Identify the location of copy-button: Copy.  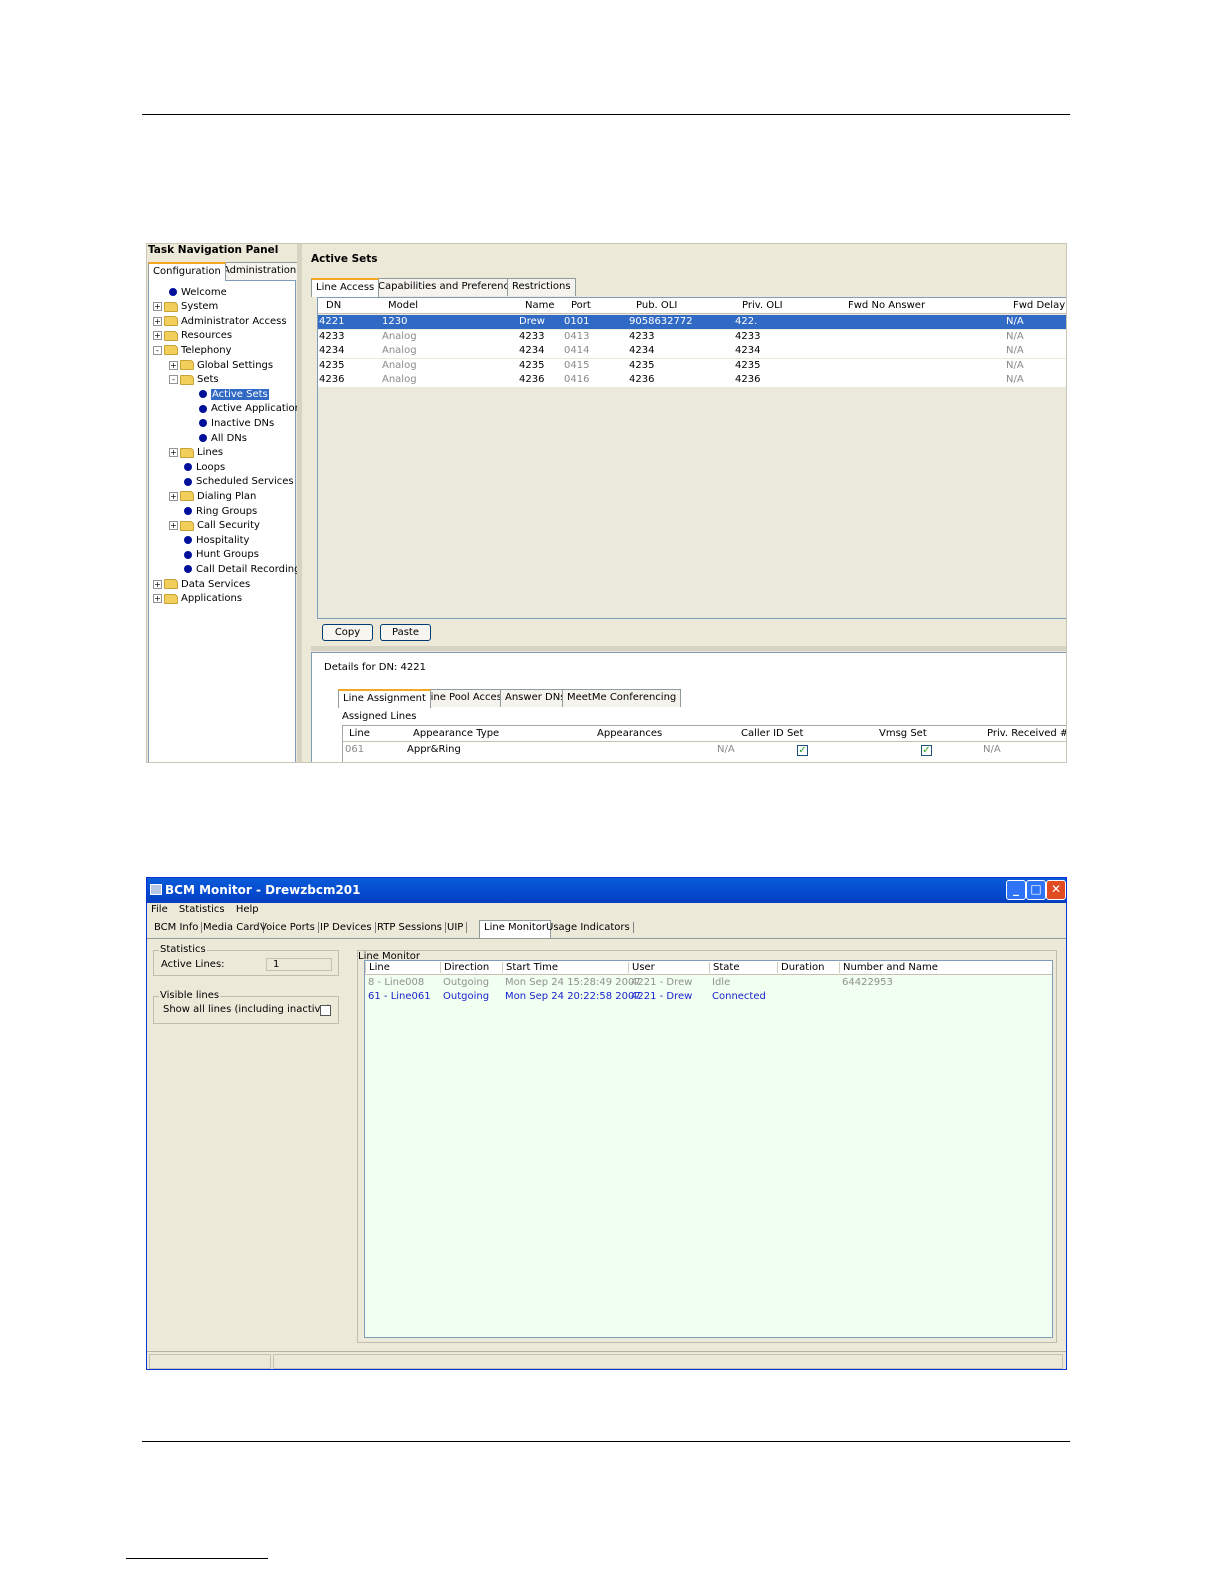
(347, 632).